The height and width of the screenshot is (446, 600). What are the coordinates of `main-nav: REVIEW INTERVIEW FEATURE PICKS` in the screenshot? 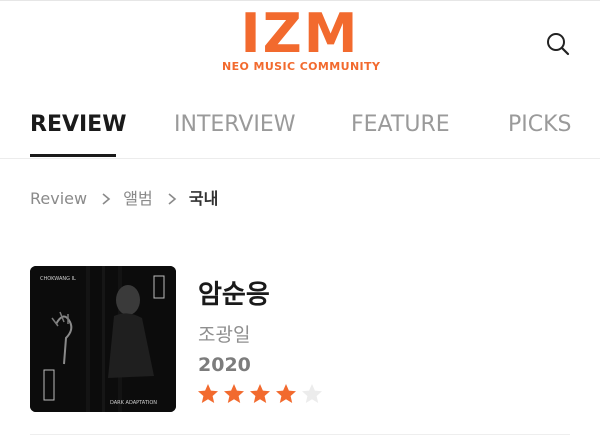 It's located at (300, 127).